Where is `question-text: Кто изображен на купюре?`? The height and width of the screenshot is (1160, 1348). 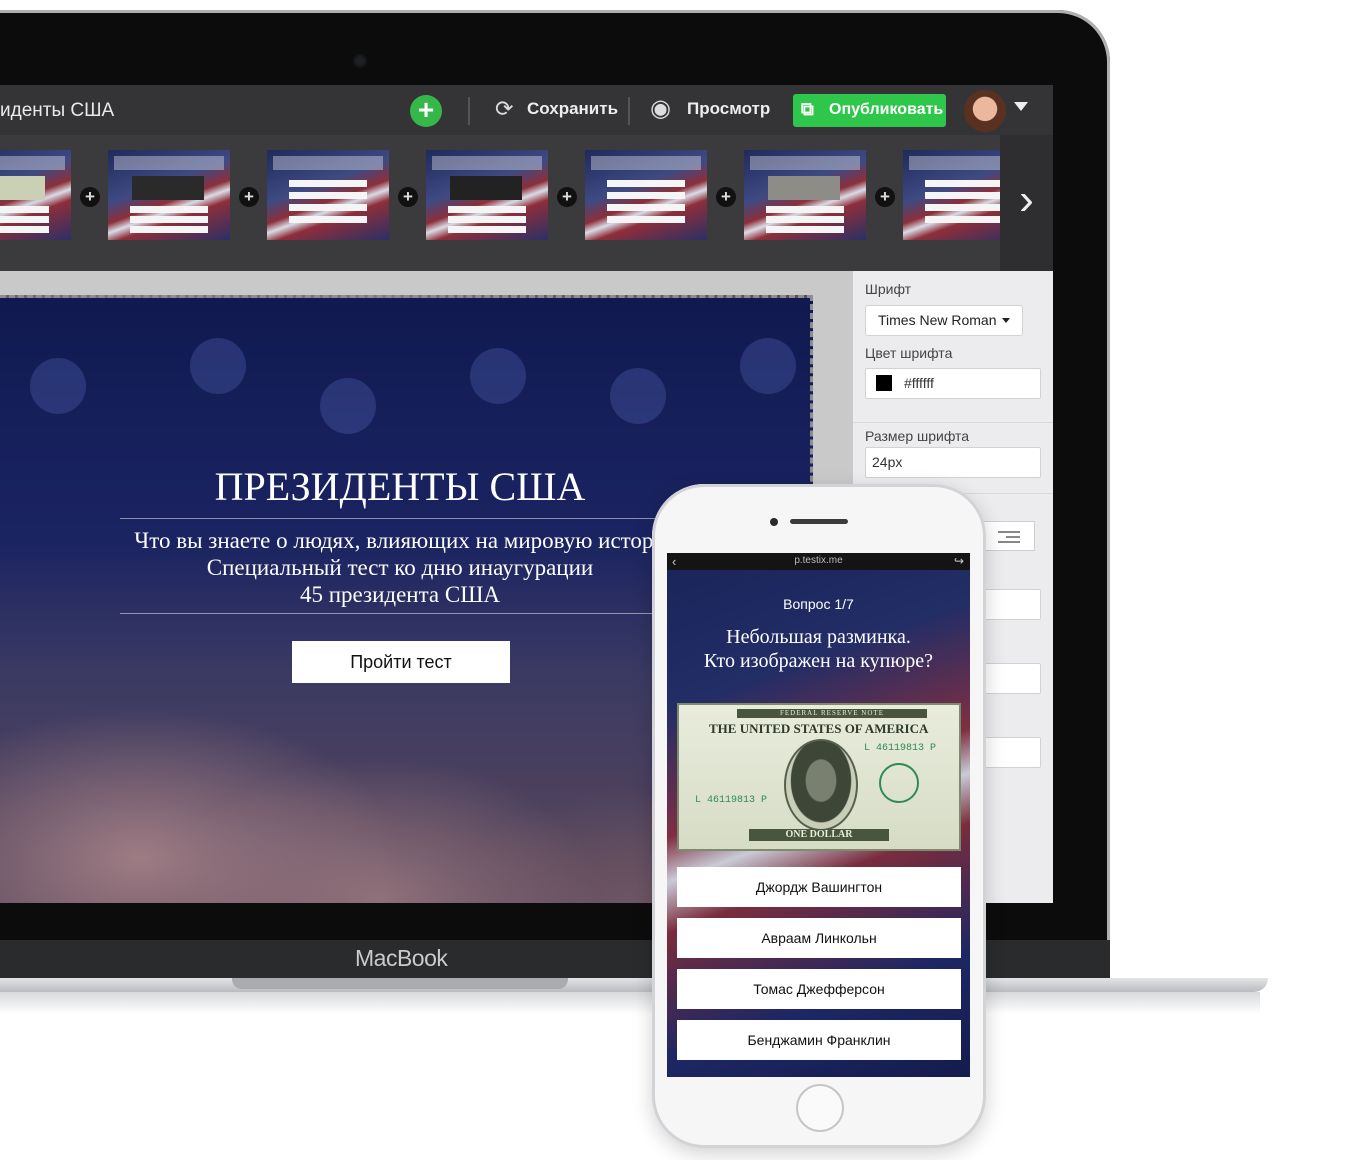
question-text: Кто изображен на купюре? is located at coordinates (818, 661).